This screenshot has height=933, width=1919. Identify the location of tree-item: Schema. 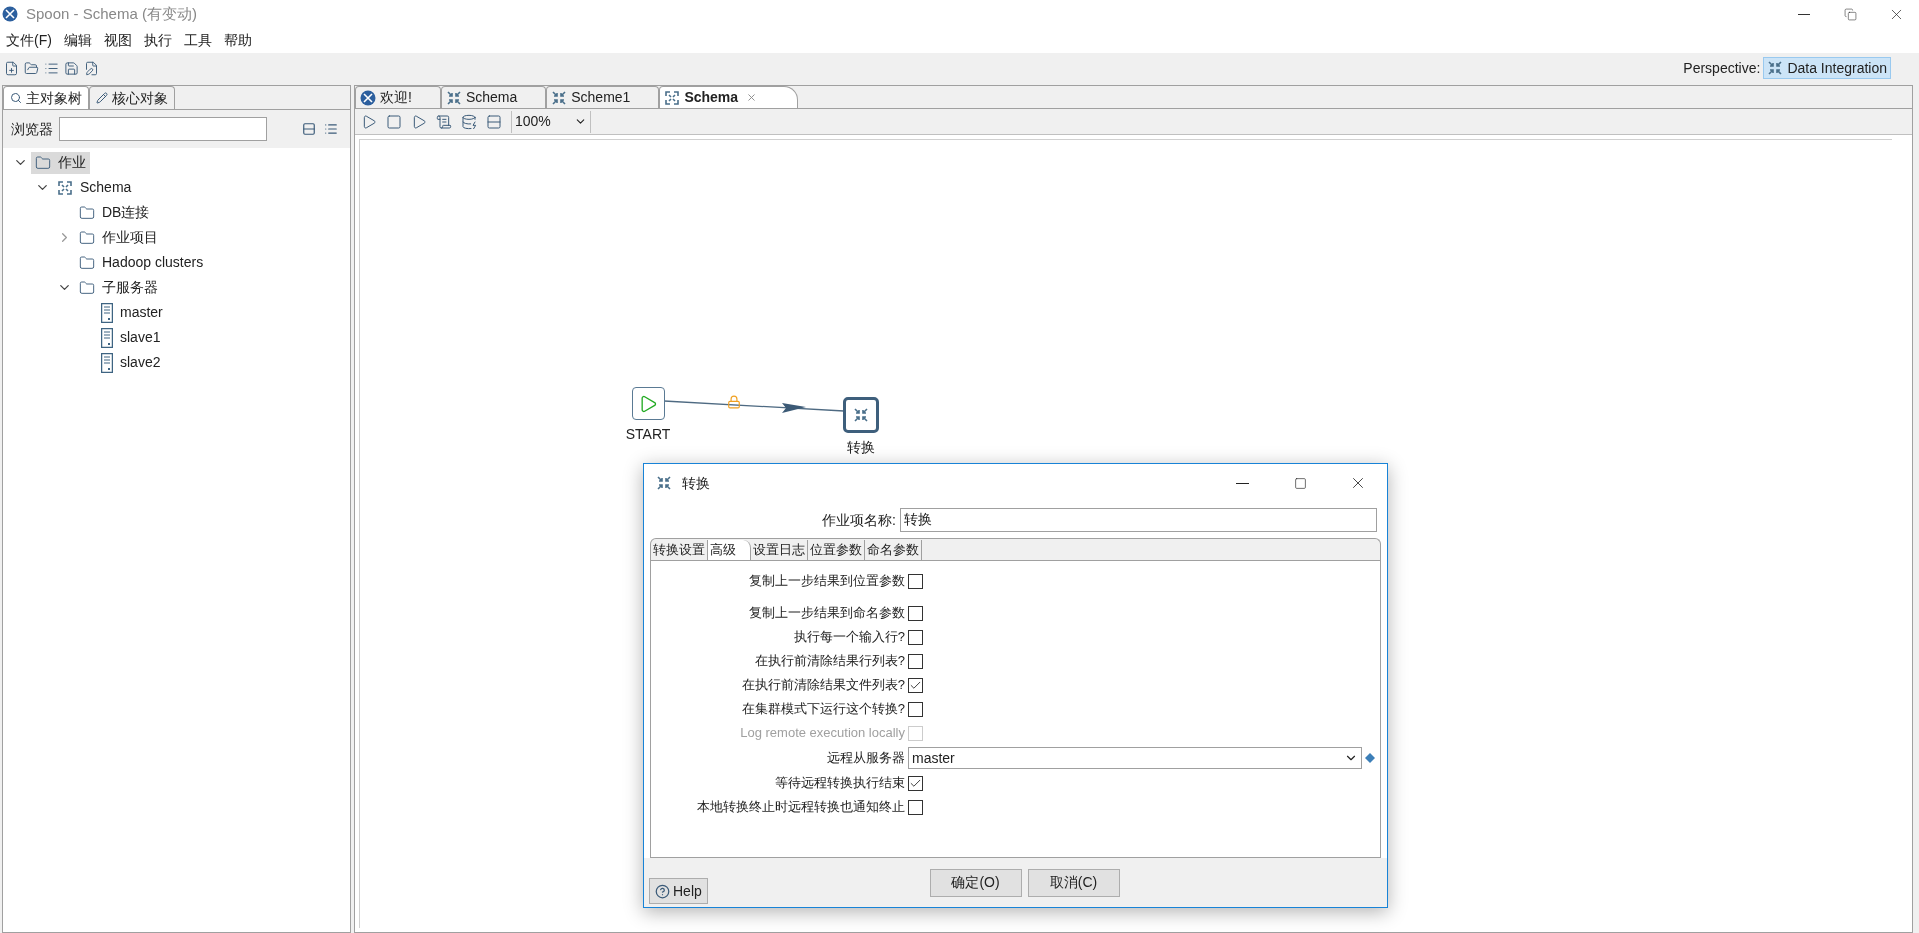
(94, 187).